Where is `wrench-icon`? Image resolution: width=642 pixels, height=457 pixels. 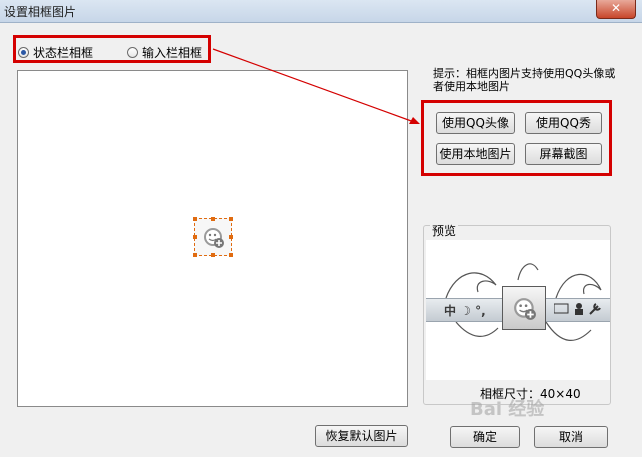 wrench-icon is located at coordinates (595, 309).